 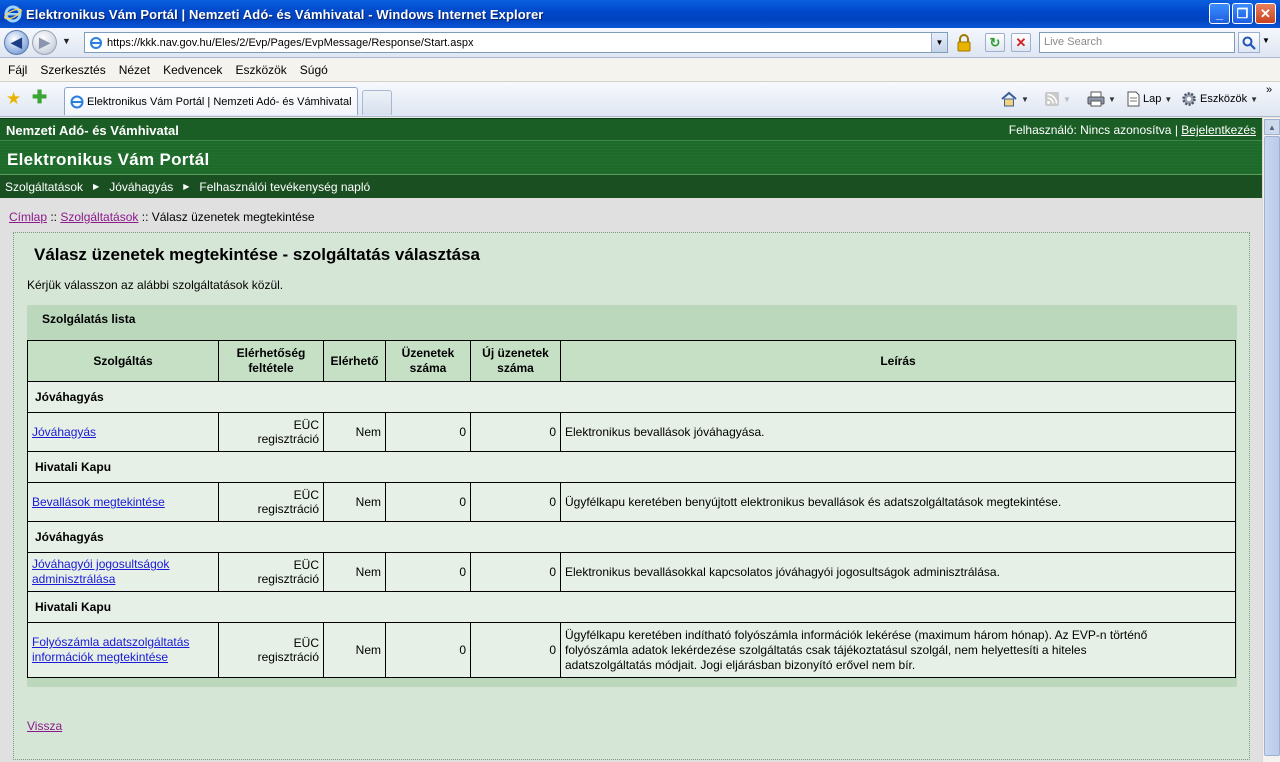 What do you see at coordinates (66, 41) in the screenshot?
I see `recent-pages-dropdown-icon: ▼` at bounding box center [66, 41].